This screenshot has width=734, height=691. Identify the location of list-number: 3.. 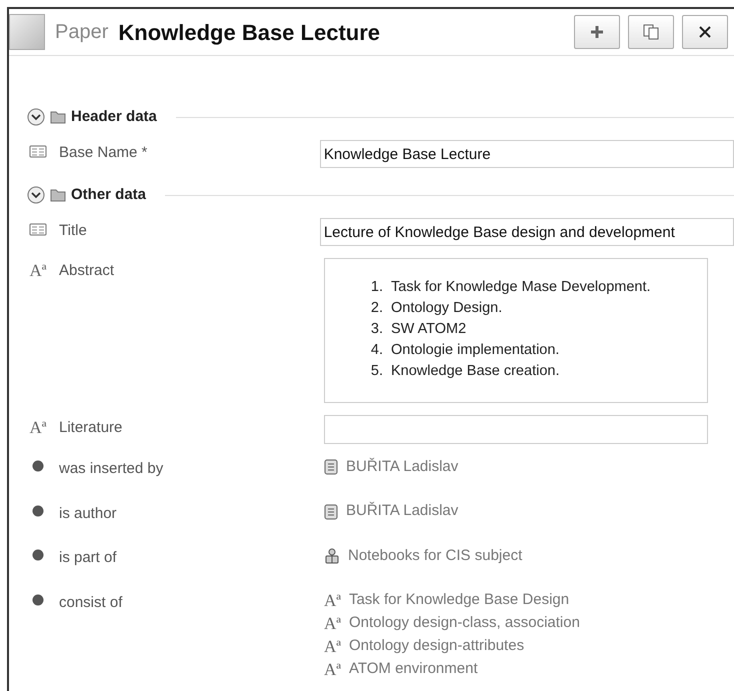
(376, 329).